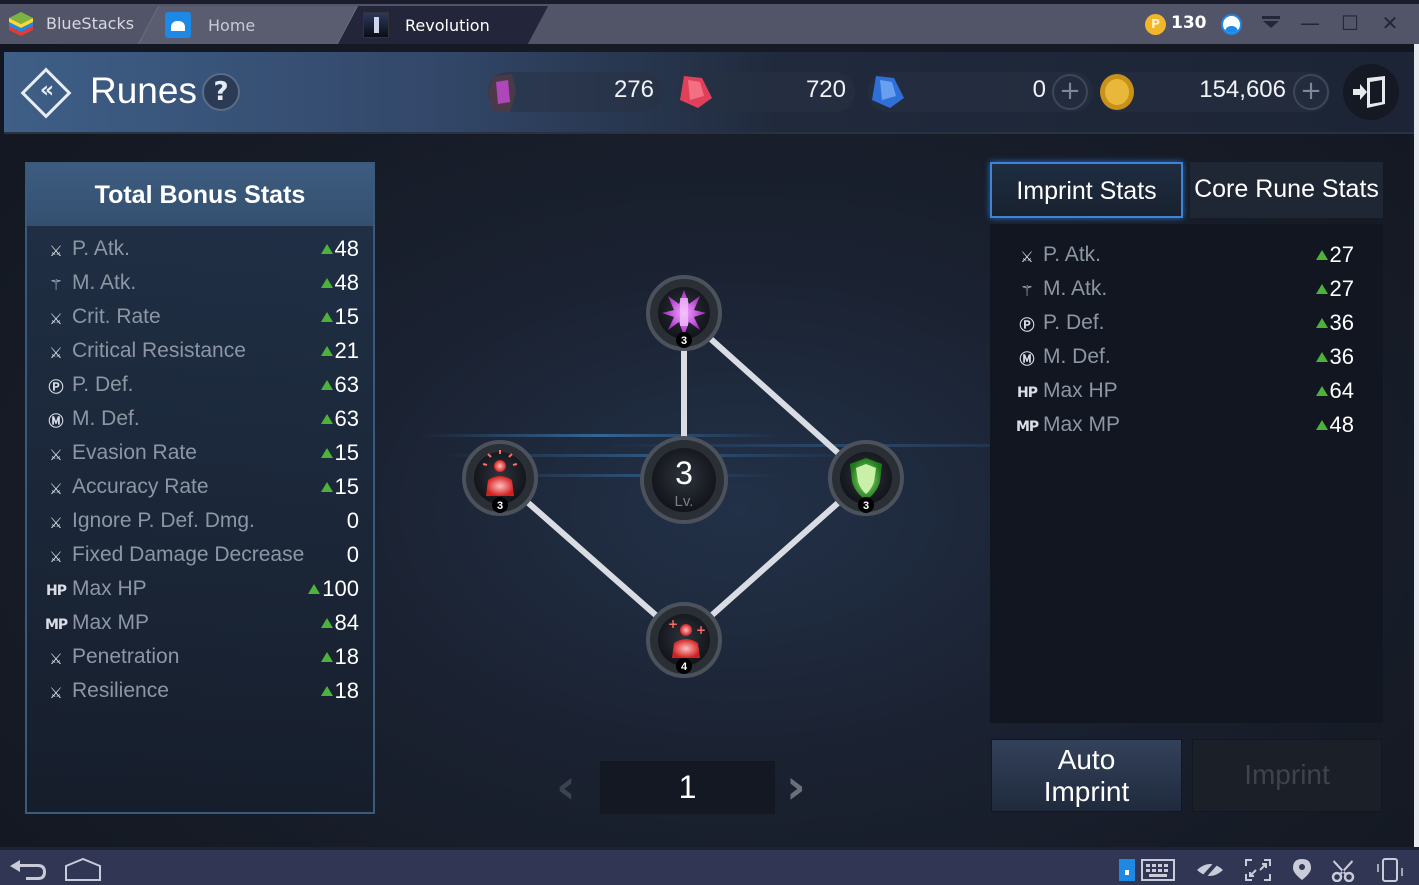 Image resolution: width=1419 pixels, height=885 pixels. I want to click on stat-value: 21, so click(346, 350).